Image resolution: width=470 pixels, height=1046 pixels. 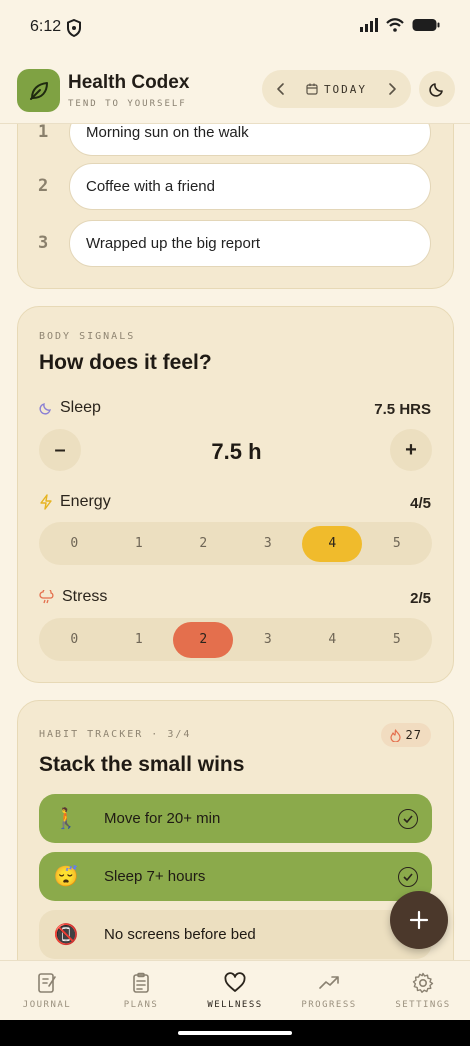 What do you see at coordinates (392, 89) in the screenshot?
I see `chevron-right-icon` at bounding box center [392, 89].